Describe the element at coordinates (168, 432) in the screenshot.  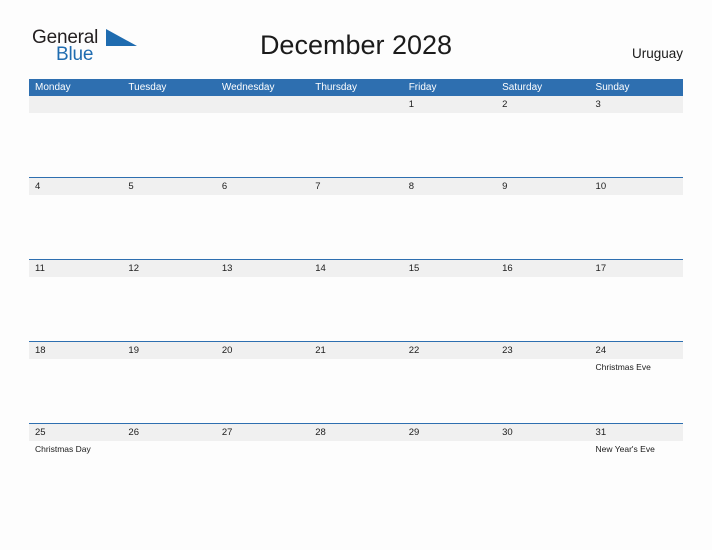
I see `date-number: 26` at that location.